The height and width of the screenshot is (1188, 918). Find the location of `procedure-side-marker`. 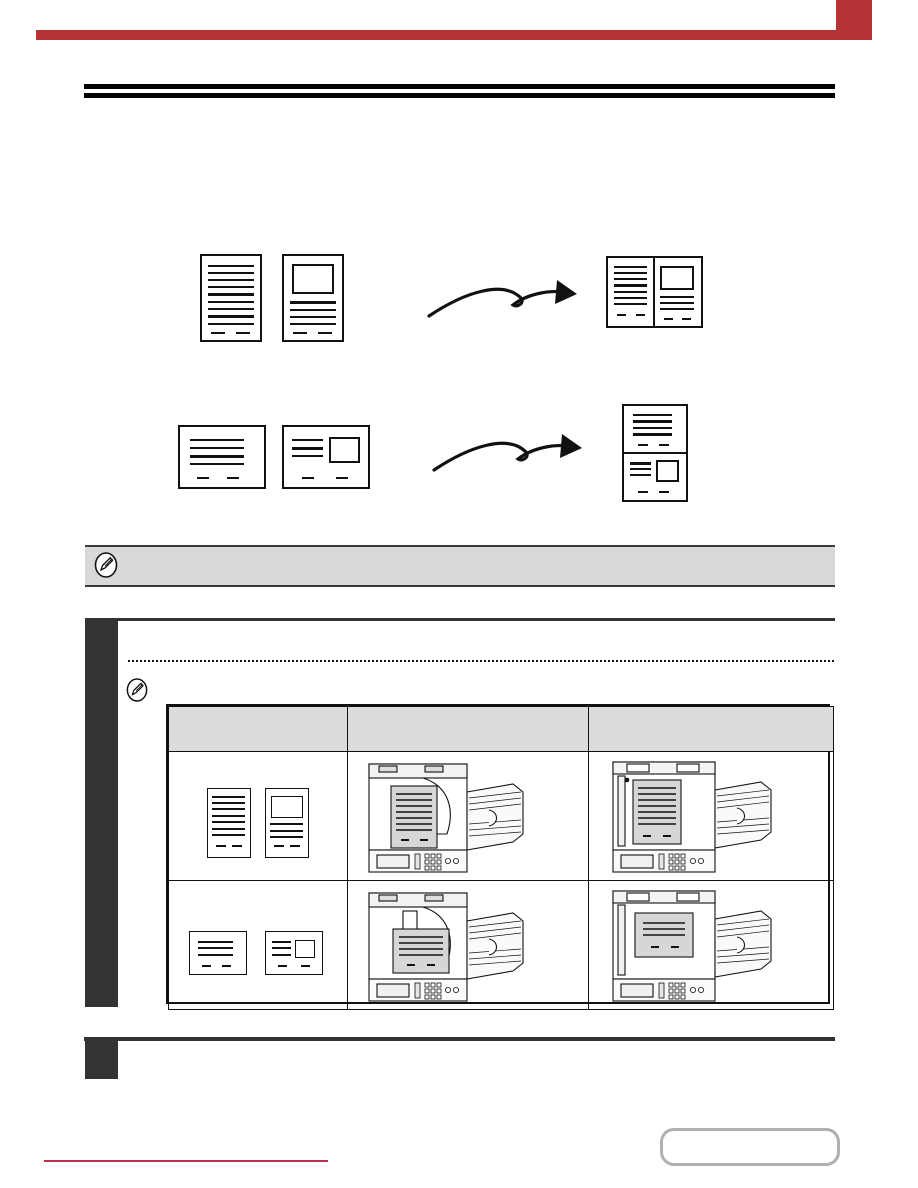

procedure-side-marker is located at coordinates (101, 812).